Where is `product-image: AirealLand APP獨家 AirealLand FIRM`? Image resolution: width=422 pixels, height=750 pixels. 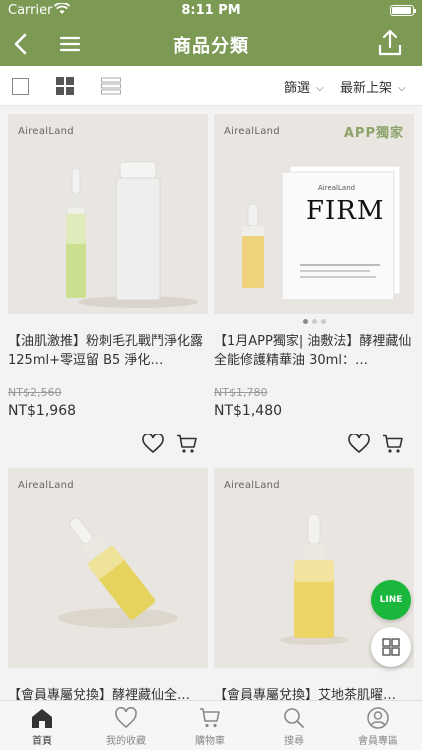
product-image: AirealLand APP獨家 AirealLand FIRM is located at coordinates (314, 214).